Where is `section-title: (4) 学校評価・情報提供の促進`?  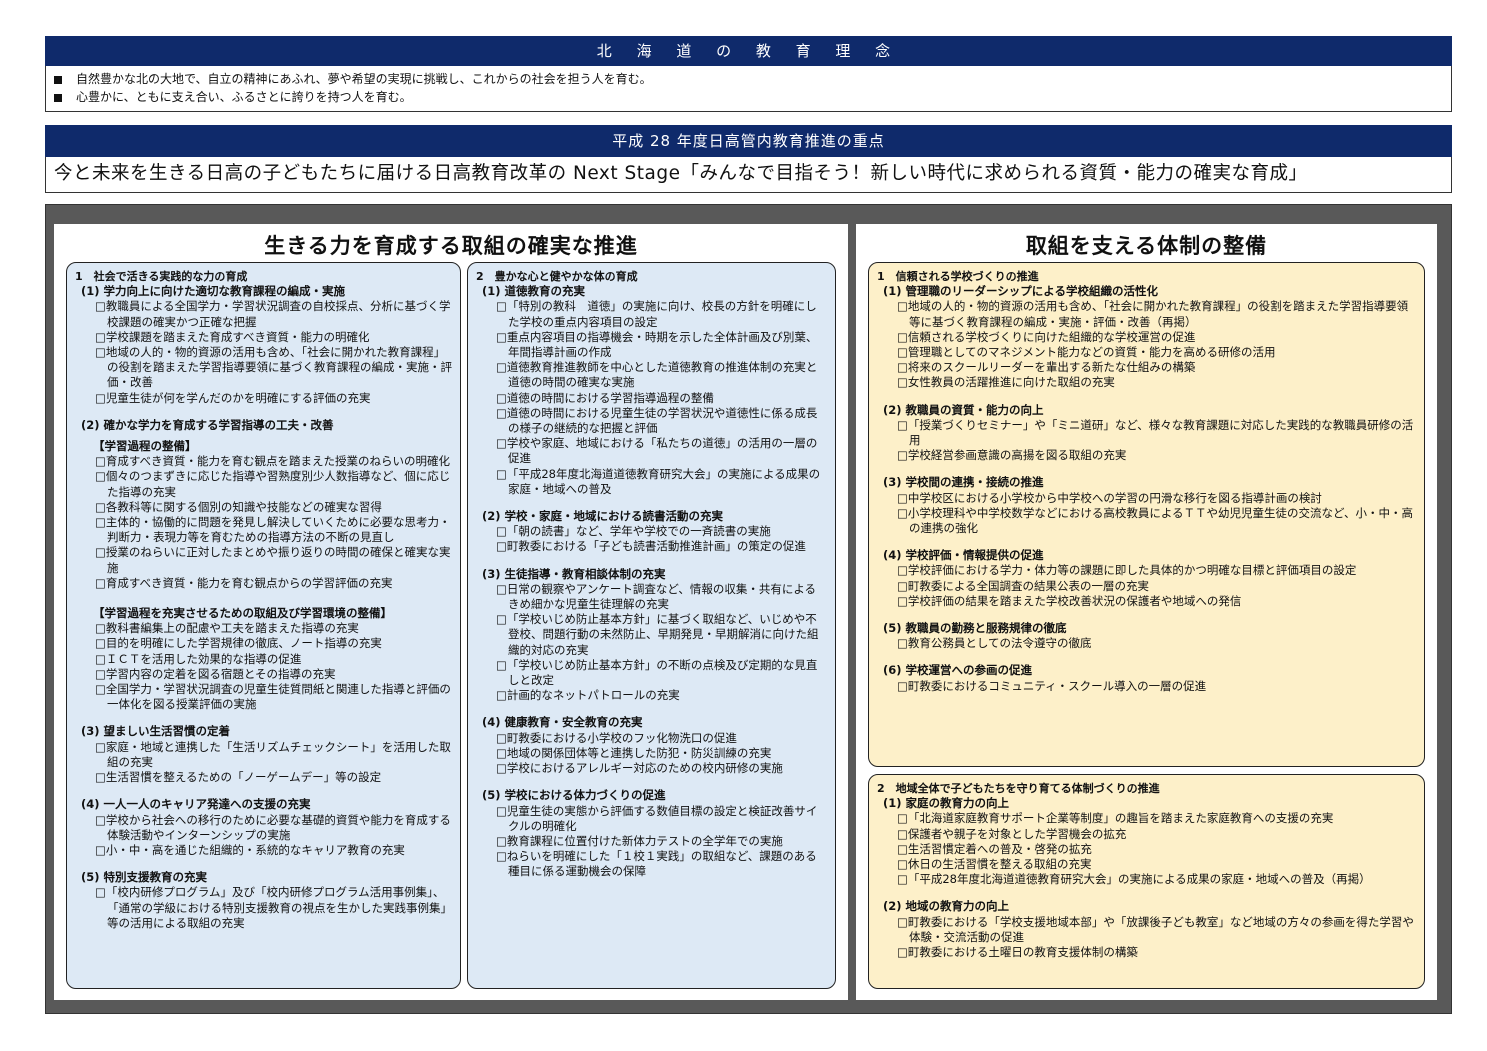 section-title: (4) 学校評価・情報提供の促進 is located at coordinates (963, 555).